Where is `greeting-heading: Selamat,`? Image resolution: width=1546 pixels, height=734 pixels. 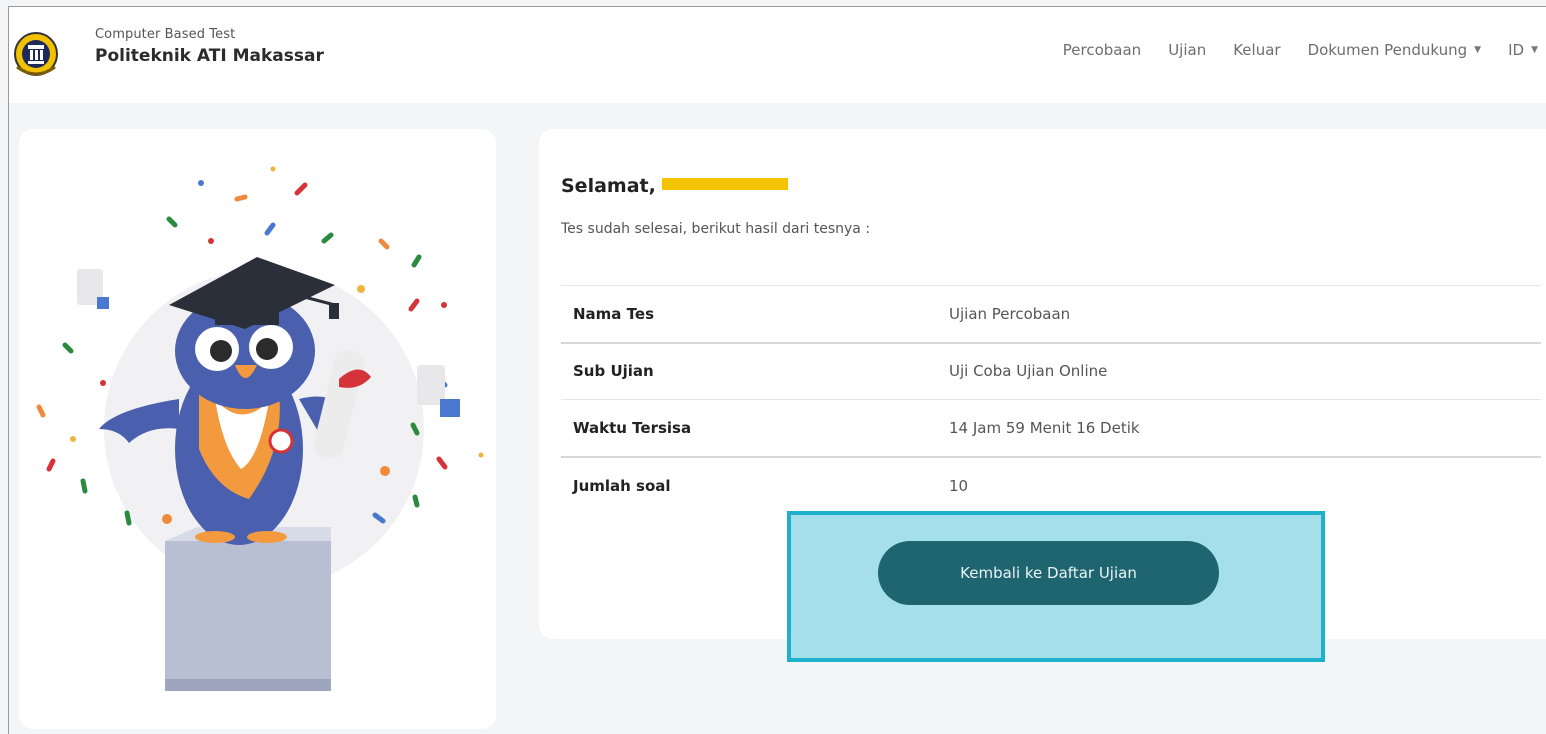
greeting-heading: Selamat, is located at coordinates (674, 186).